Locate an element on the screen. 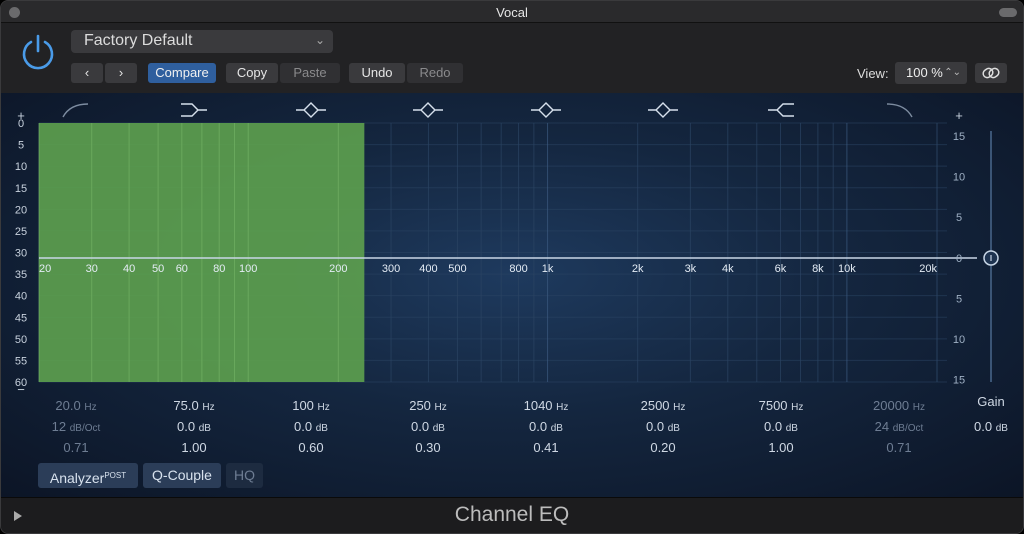 Image resolution: width=1024 pixels, height=534 pixels. band-frequency: 1040 Hz is located at coordinates (546, 405).